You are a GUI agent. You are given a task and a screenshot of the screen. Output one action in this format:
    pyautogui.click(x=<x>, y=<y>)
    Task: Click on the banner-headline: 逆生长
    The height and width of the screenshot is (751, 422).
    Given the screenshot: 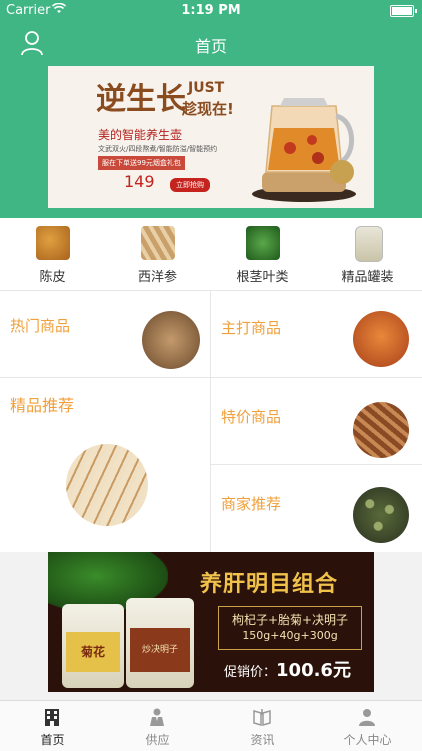 What is the action you would take?
    pyautogui.click(x=141, y=99)
    